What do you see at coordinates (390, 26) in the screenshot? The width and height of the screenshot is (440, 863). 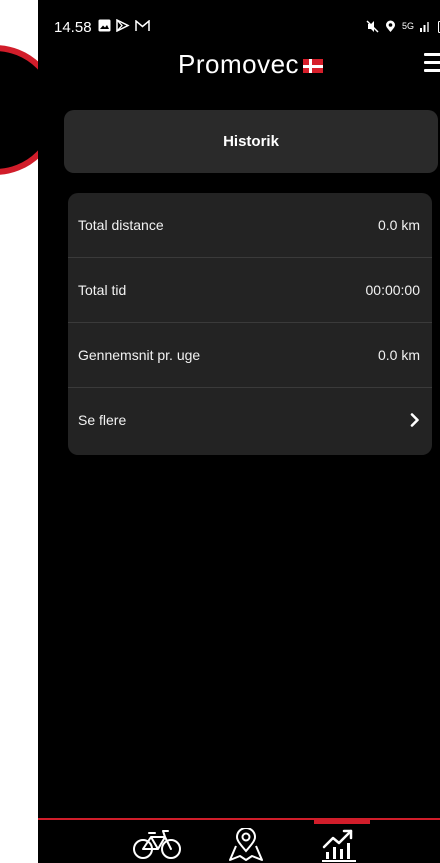 I see `location-icon` at bounding box center [390, 26].